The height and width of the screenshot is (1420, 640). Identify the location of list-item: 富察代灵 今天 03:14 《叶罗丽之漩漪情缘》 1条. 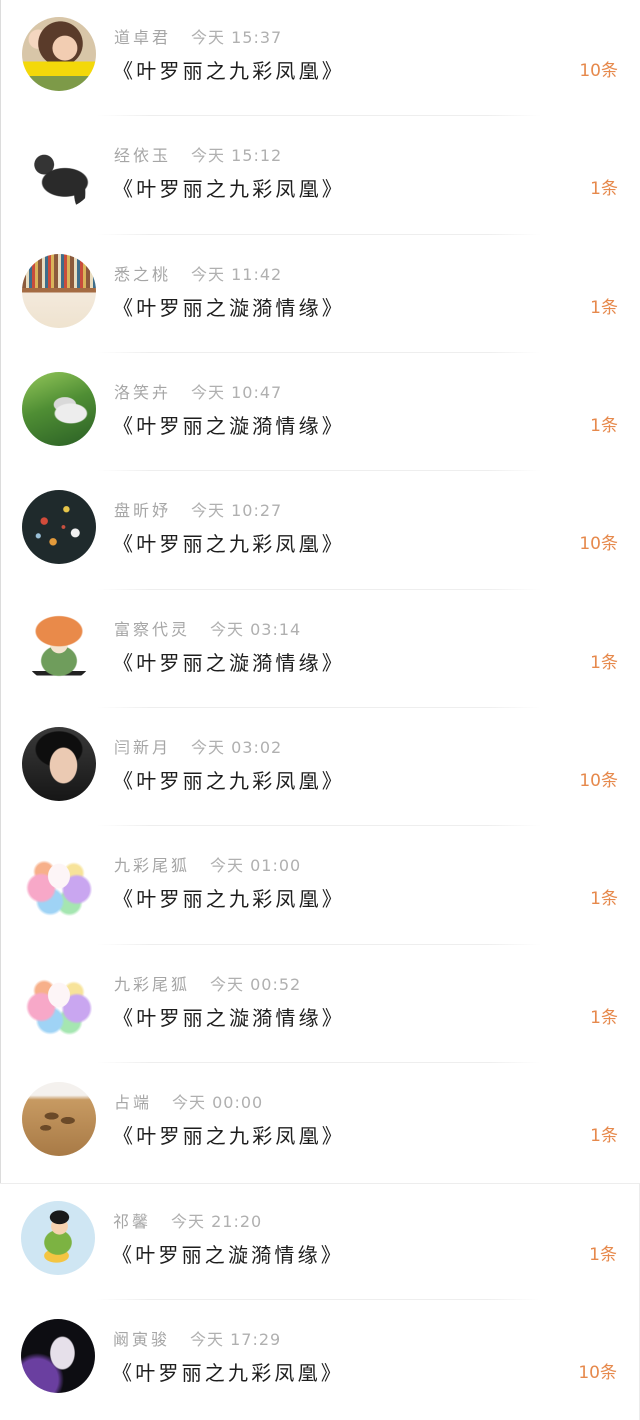
(320, 650).